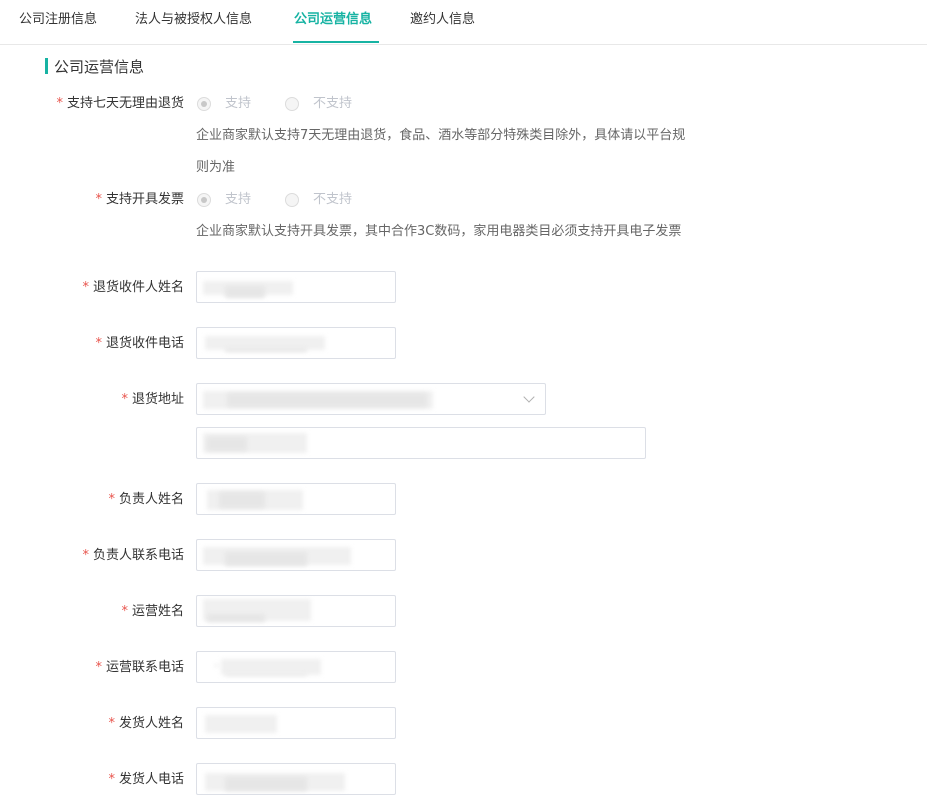 This screenshot has height=810, width=927. I want to click on manager-phone-input, so click(296, 555).